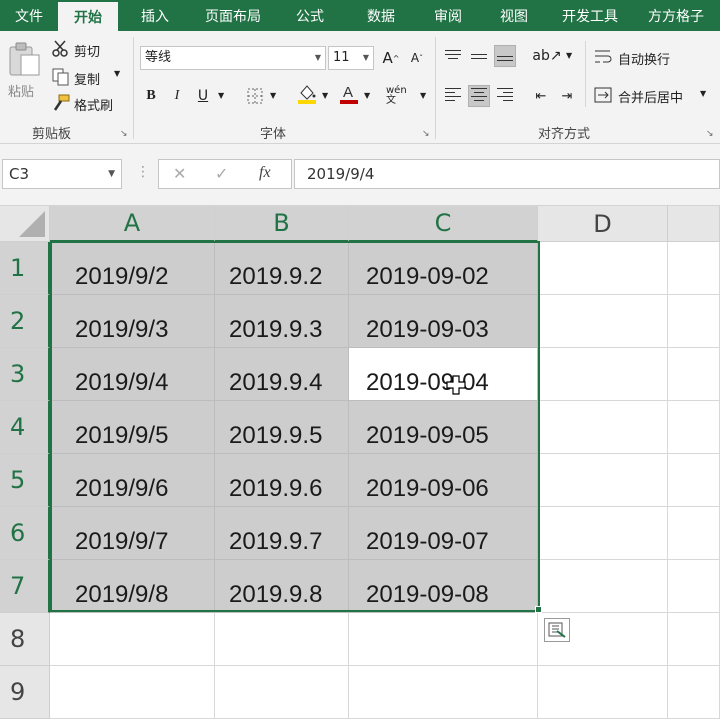 Image resolution: width=720 pixels, height=720 pixels. I want to click on underline-button: U, so click(203, 96).